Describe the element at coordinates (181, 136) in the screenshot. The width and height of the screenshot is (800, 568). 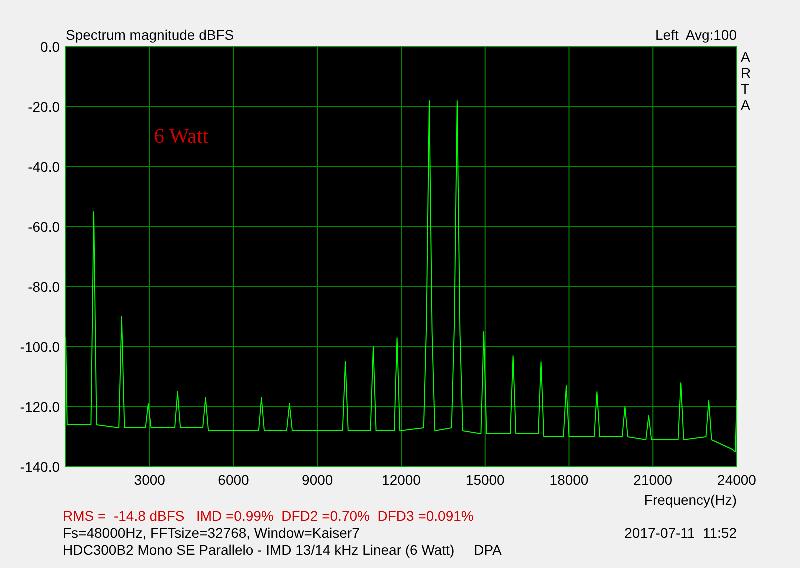
I see `annotation-label: 6 Watt` at that location.